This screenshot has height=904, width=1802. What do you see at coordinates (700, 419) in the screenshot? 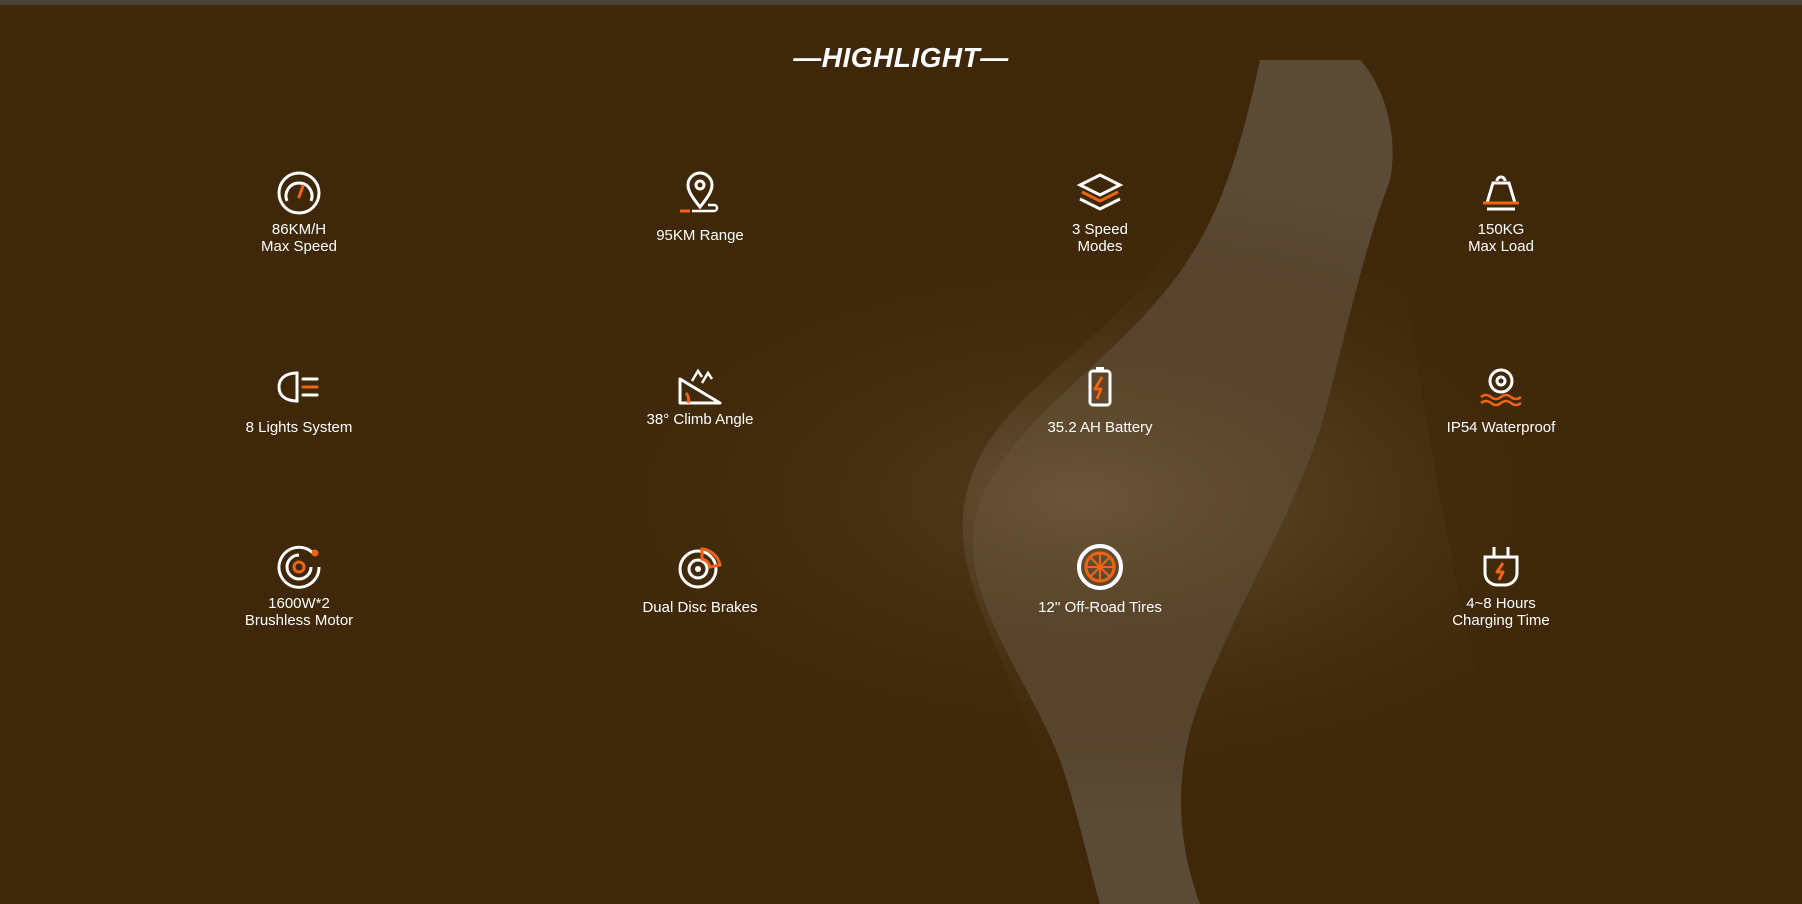
I see `feature-label: 38° Climb Angle` at bounding box center [700, 419].